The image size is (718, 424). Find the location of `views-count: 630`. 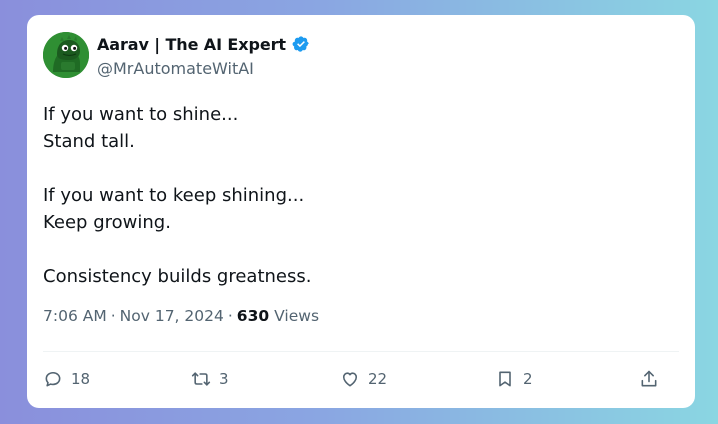

views-count: 630 is located at coordinates (253, 316).